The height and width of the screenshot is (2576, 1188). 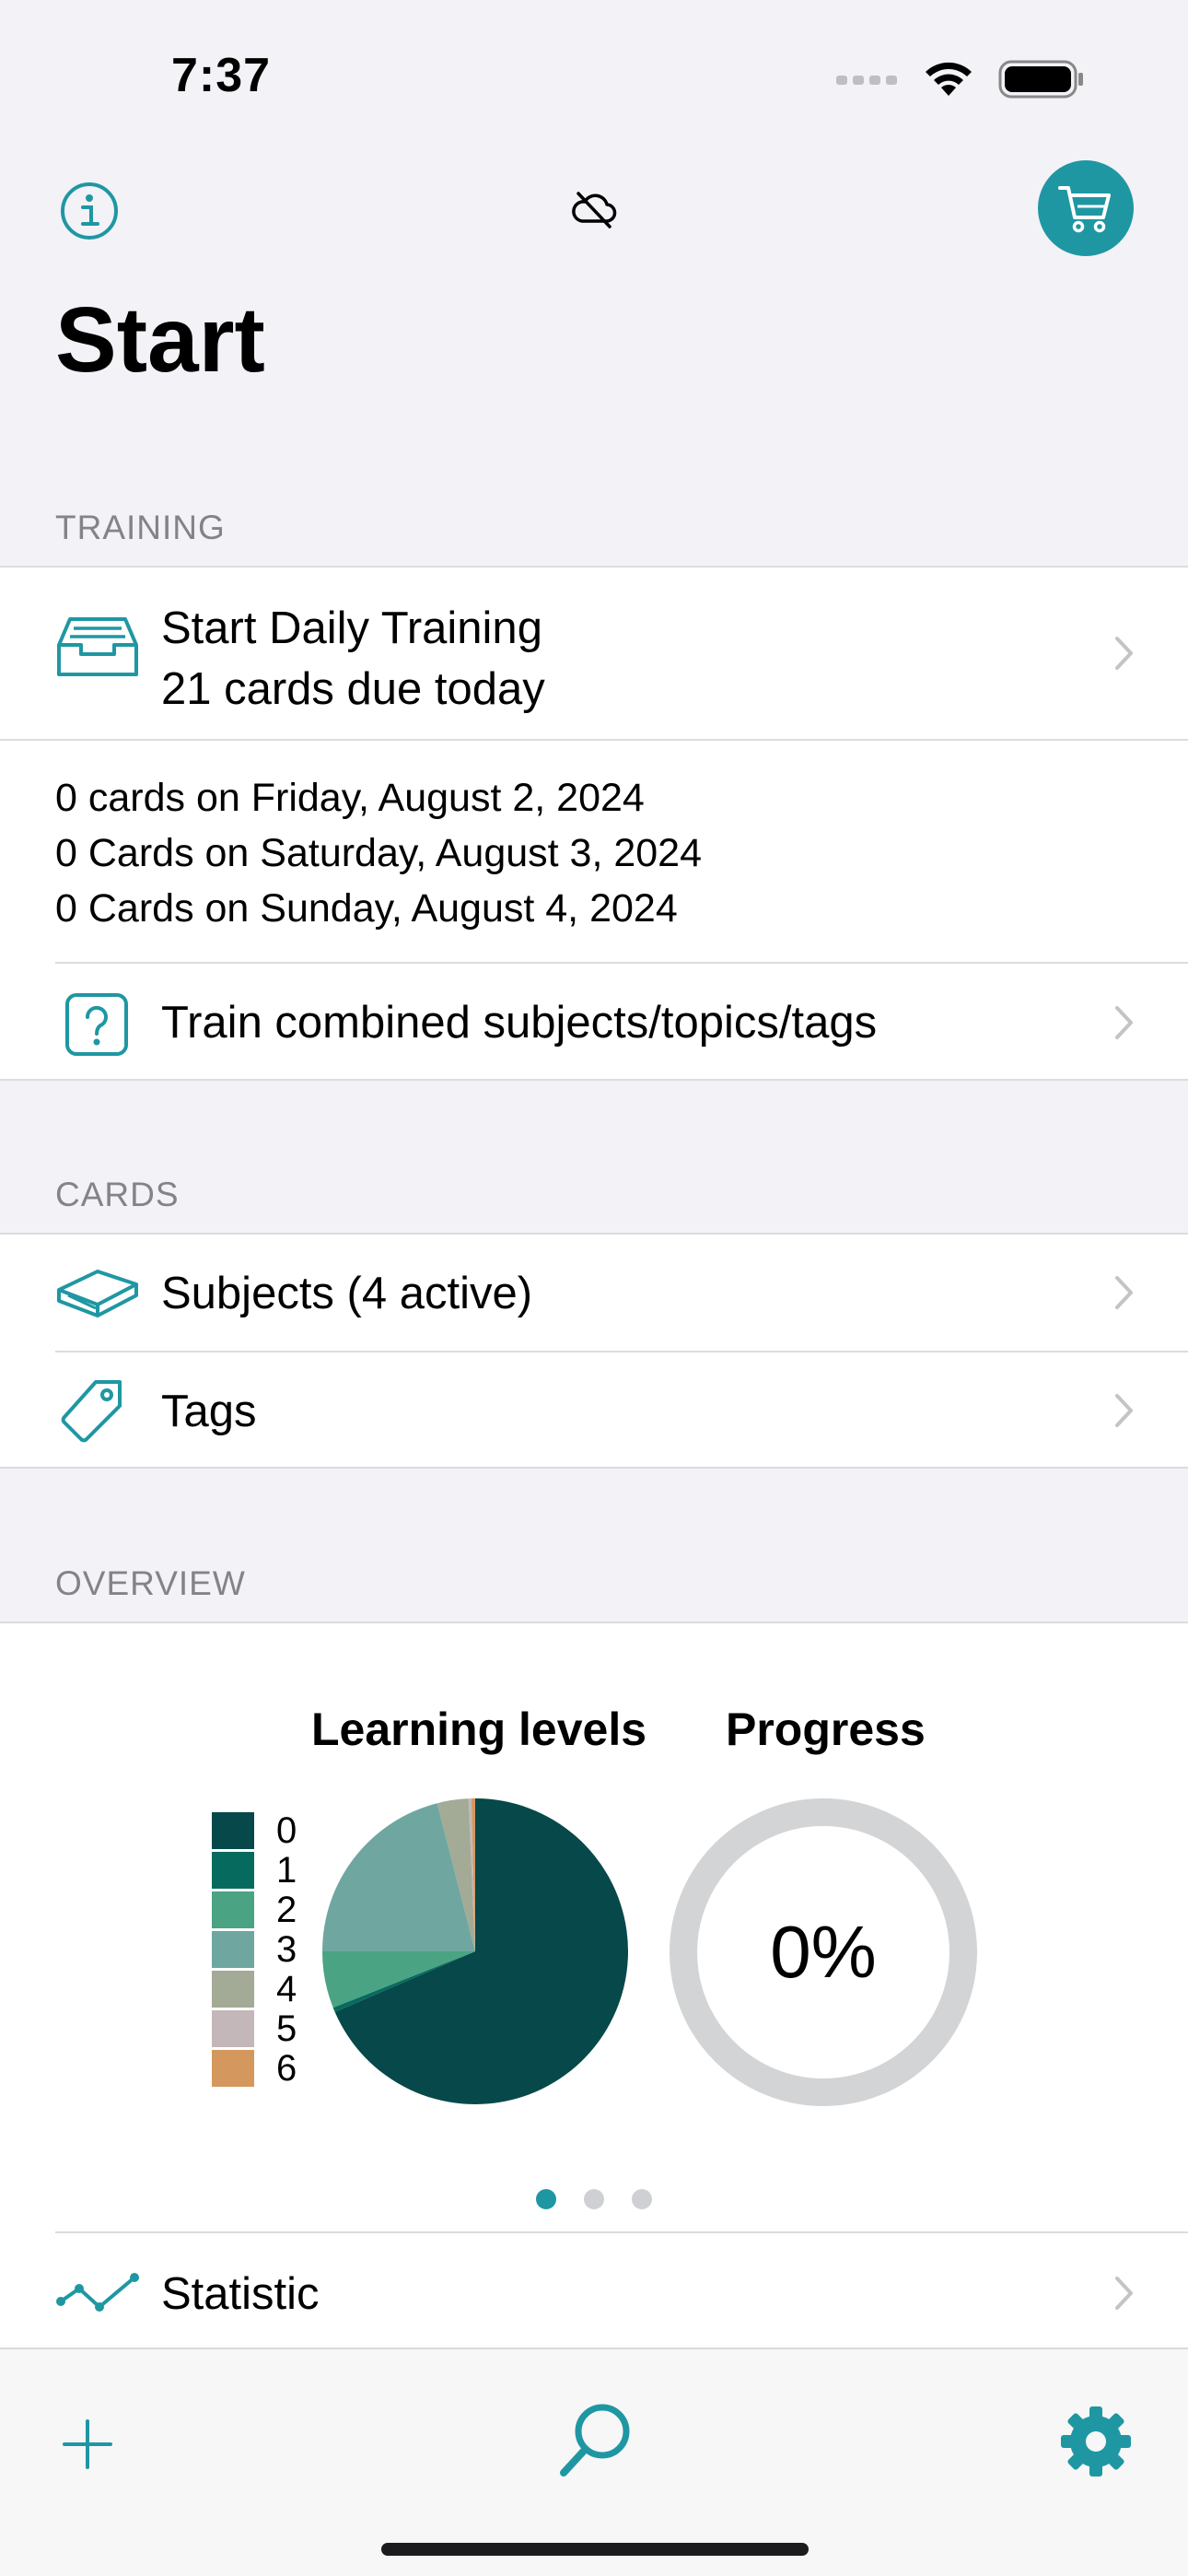 I want to click on gear-icon, so click(x=1096, y=2441).